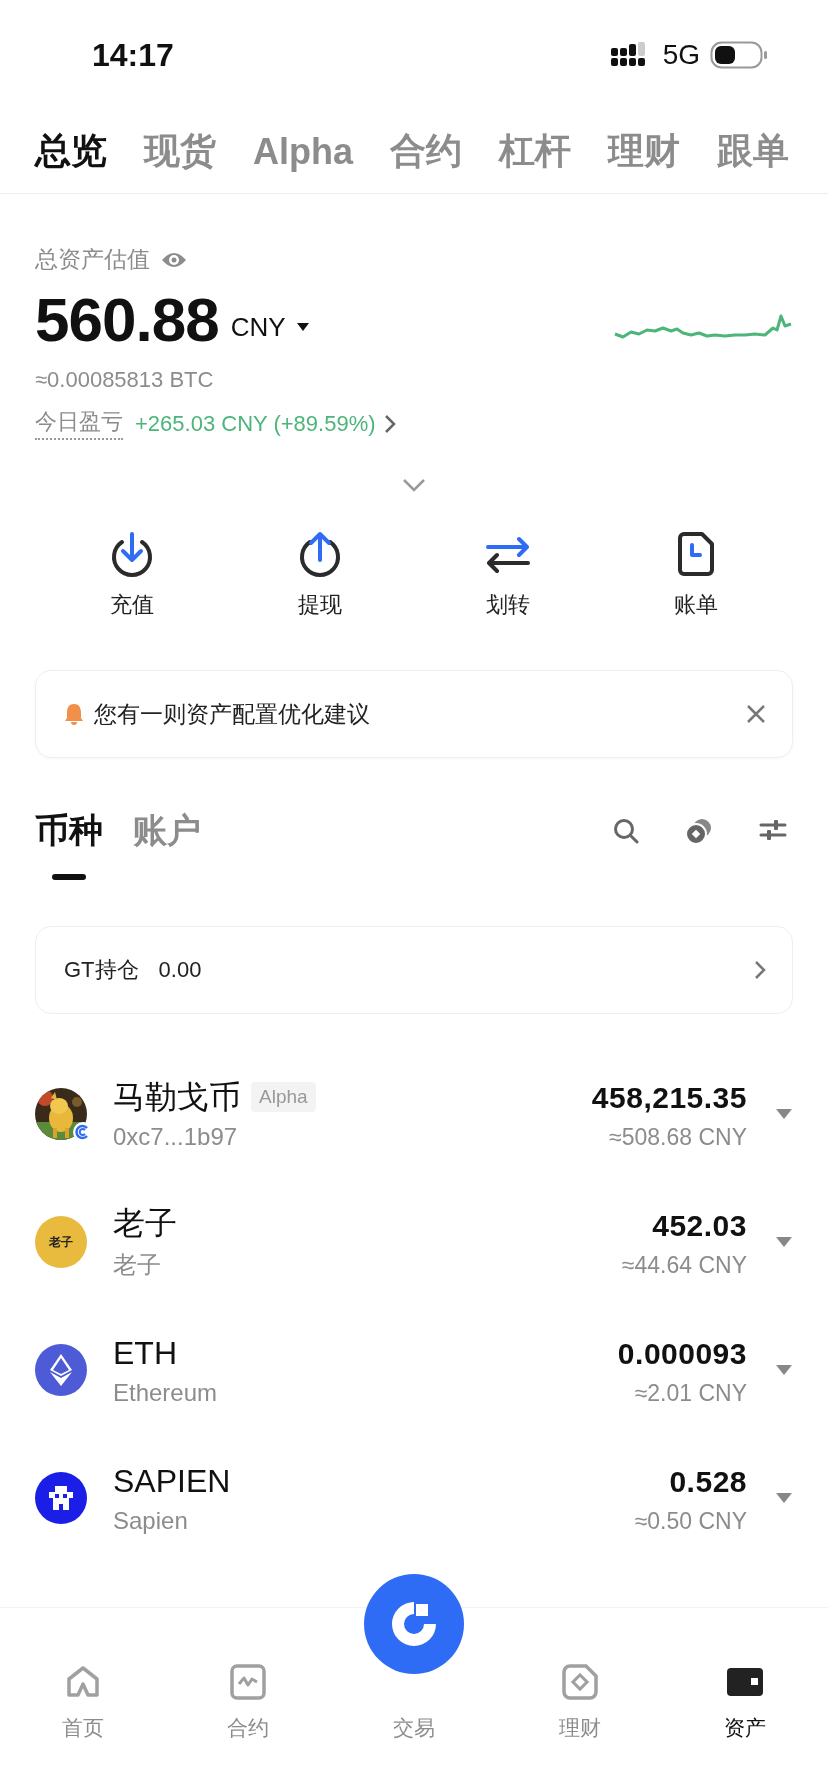 The height and width of the screenshot is (1792, 828). Describe the element at coordinates (739, 55) in the screenshot. I see `battery-icon` at that location.